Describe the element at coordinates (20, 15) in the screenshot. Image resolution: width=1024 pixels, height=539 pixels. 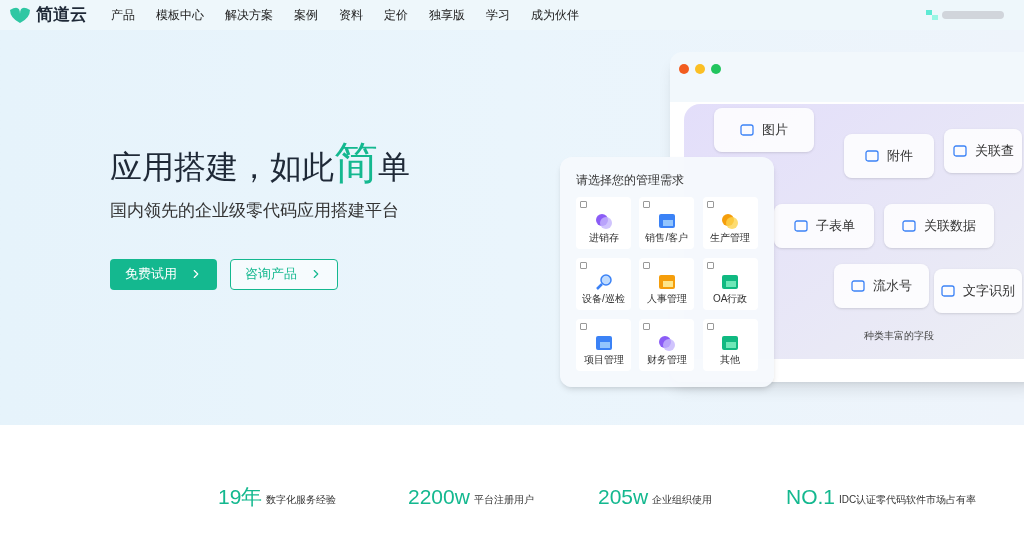
I see `logo-icon` at that location.